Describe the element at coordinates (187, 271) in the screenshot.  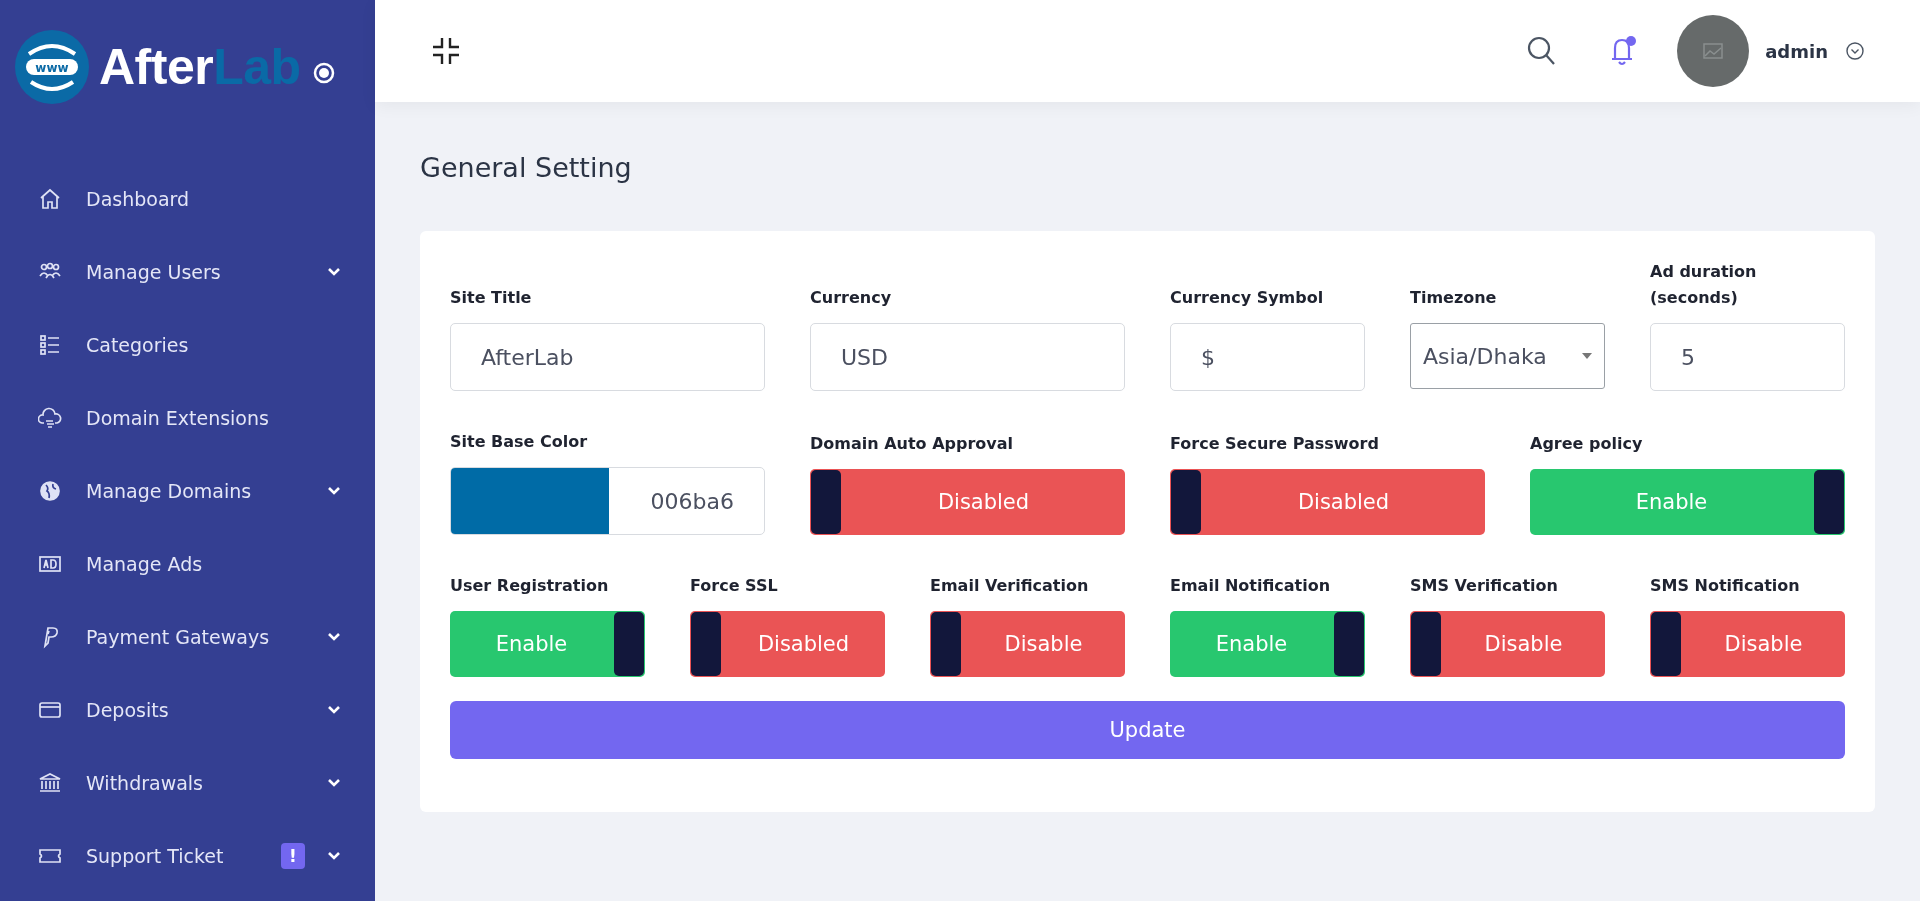
I see `sidebar-item: Manage Users` at that location.